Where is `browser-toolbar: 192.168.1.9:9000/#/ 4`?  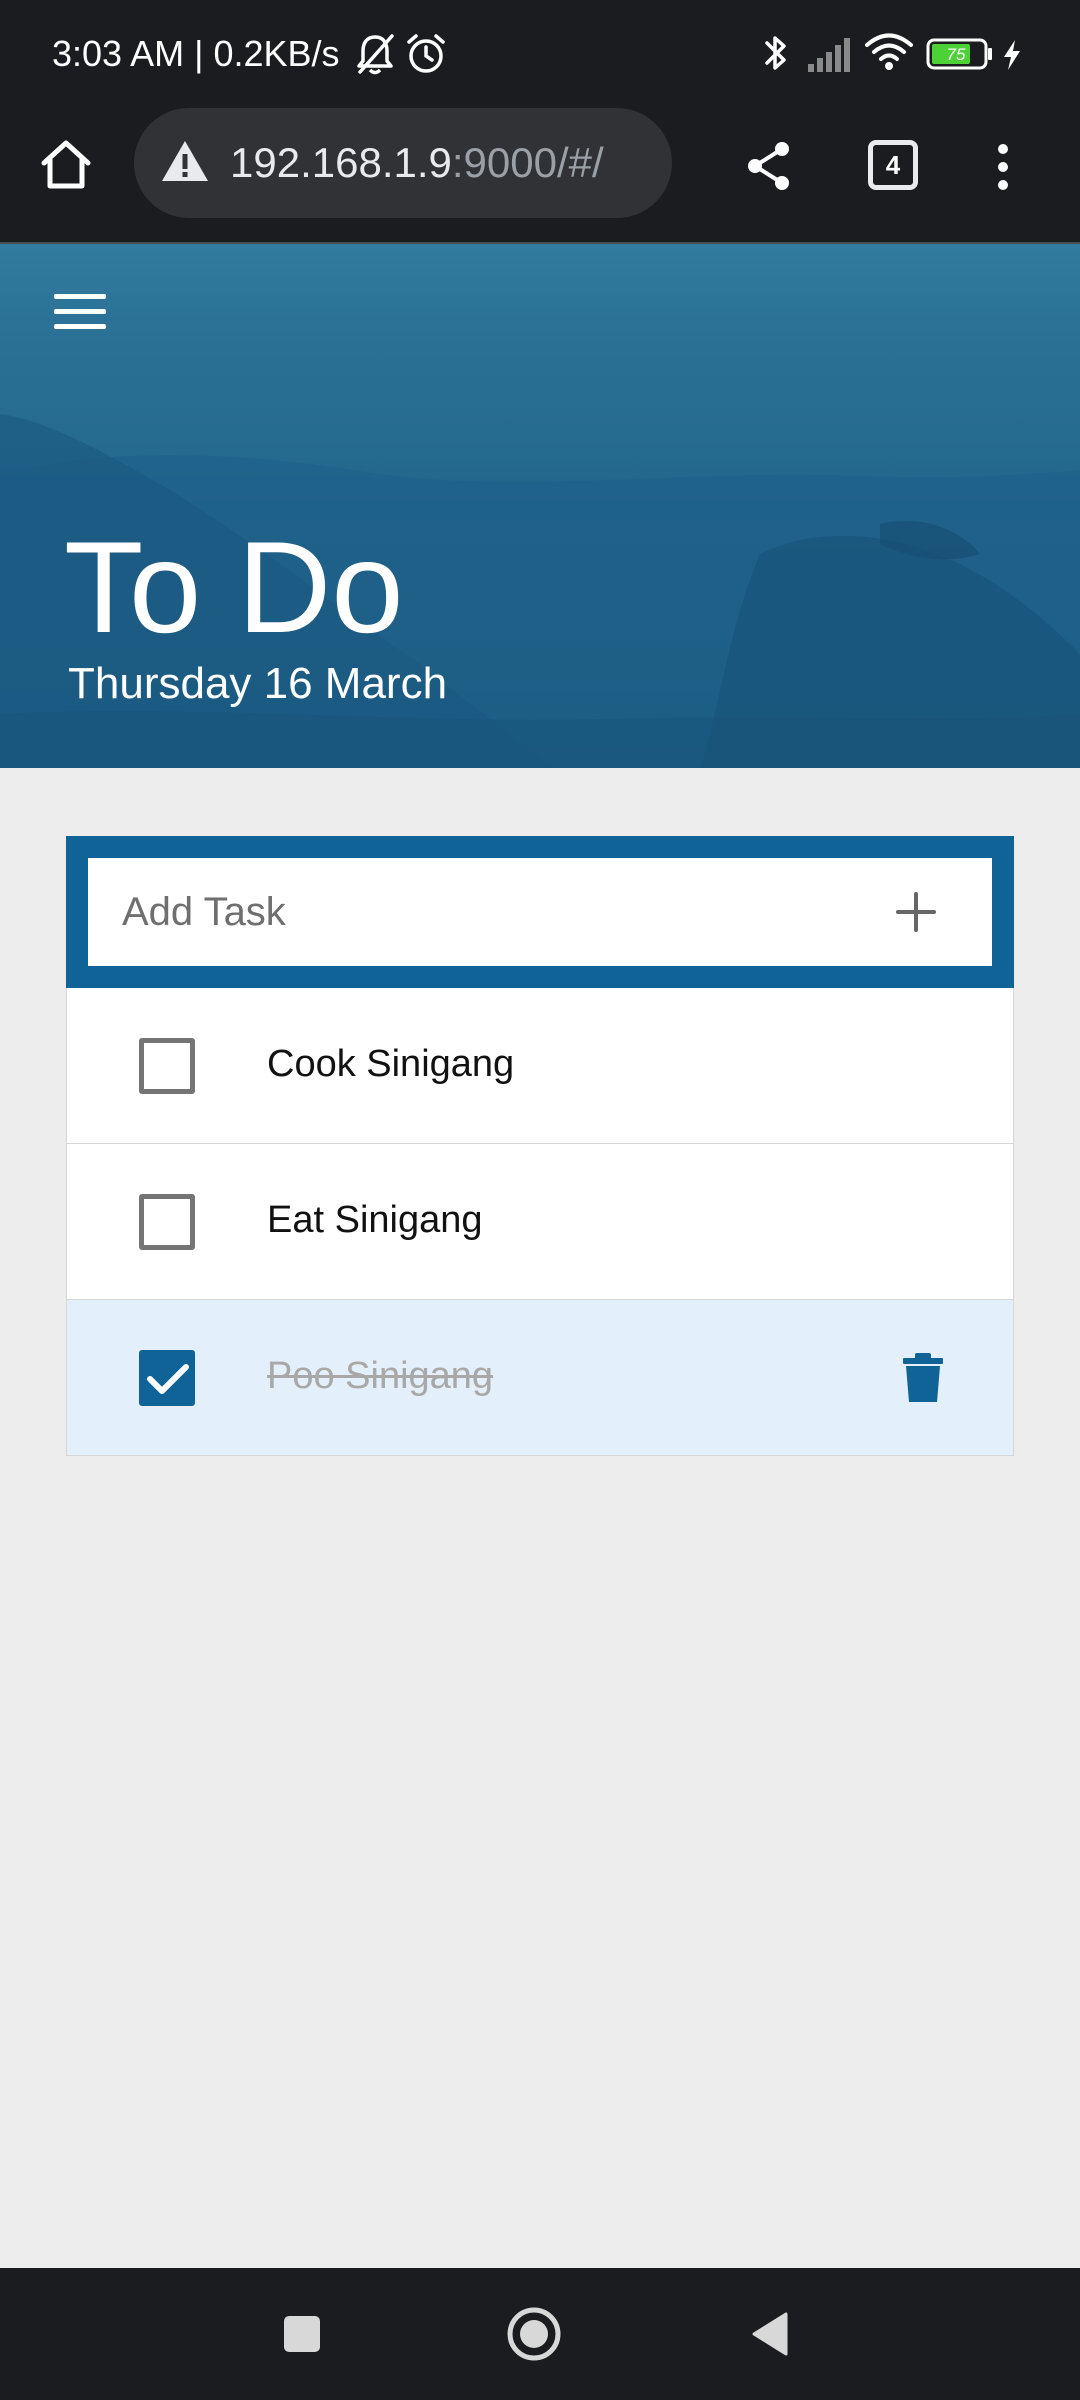 browser-toolbar: 192.168.1.9:9000/#/ 4 is located at coordinates (540, 175).